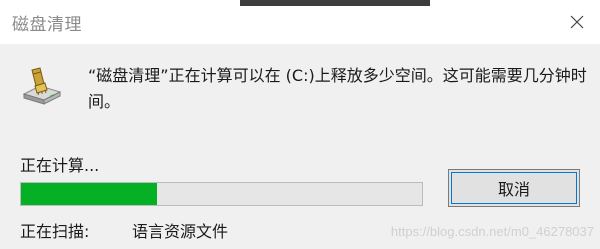 The height and width of the screenshot is (249, 600). What do you see at coordinates (180, 231) in the screenshot?
I see `scan-item: 语言资源文件` at bounding box center [180, 231].